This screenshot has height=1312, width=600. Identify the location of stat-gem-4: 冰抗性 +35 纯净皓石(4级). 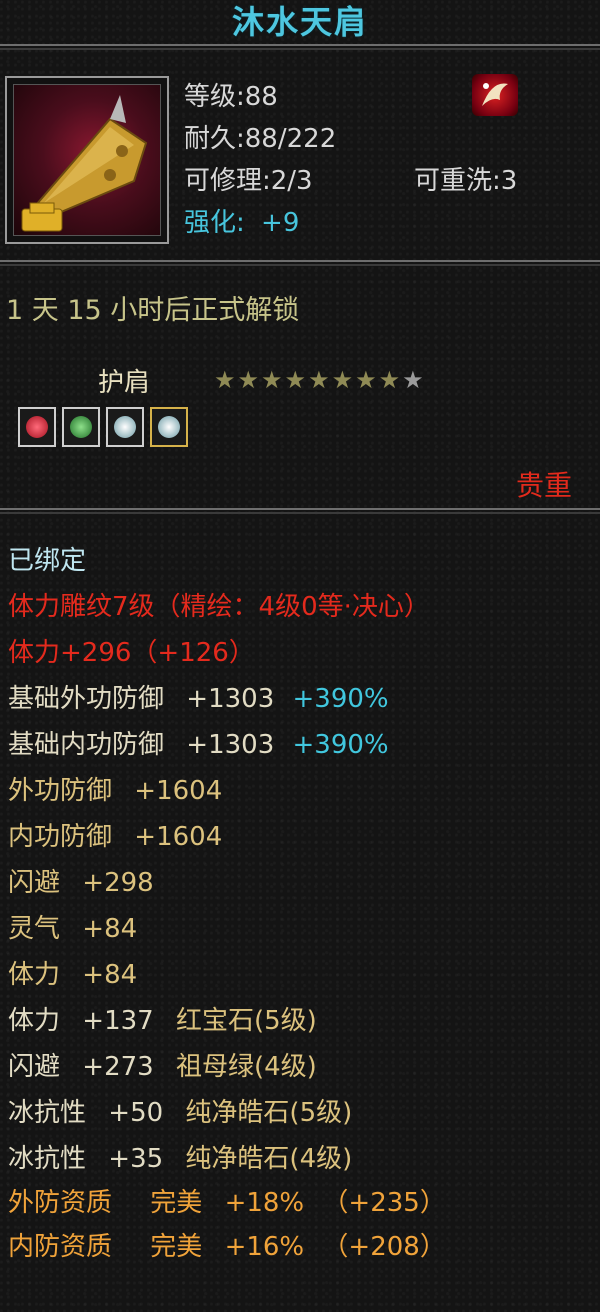
(180, 1156).